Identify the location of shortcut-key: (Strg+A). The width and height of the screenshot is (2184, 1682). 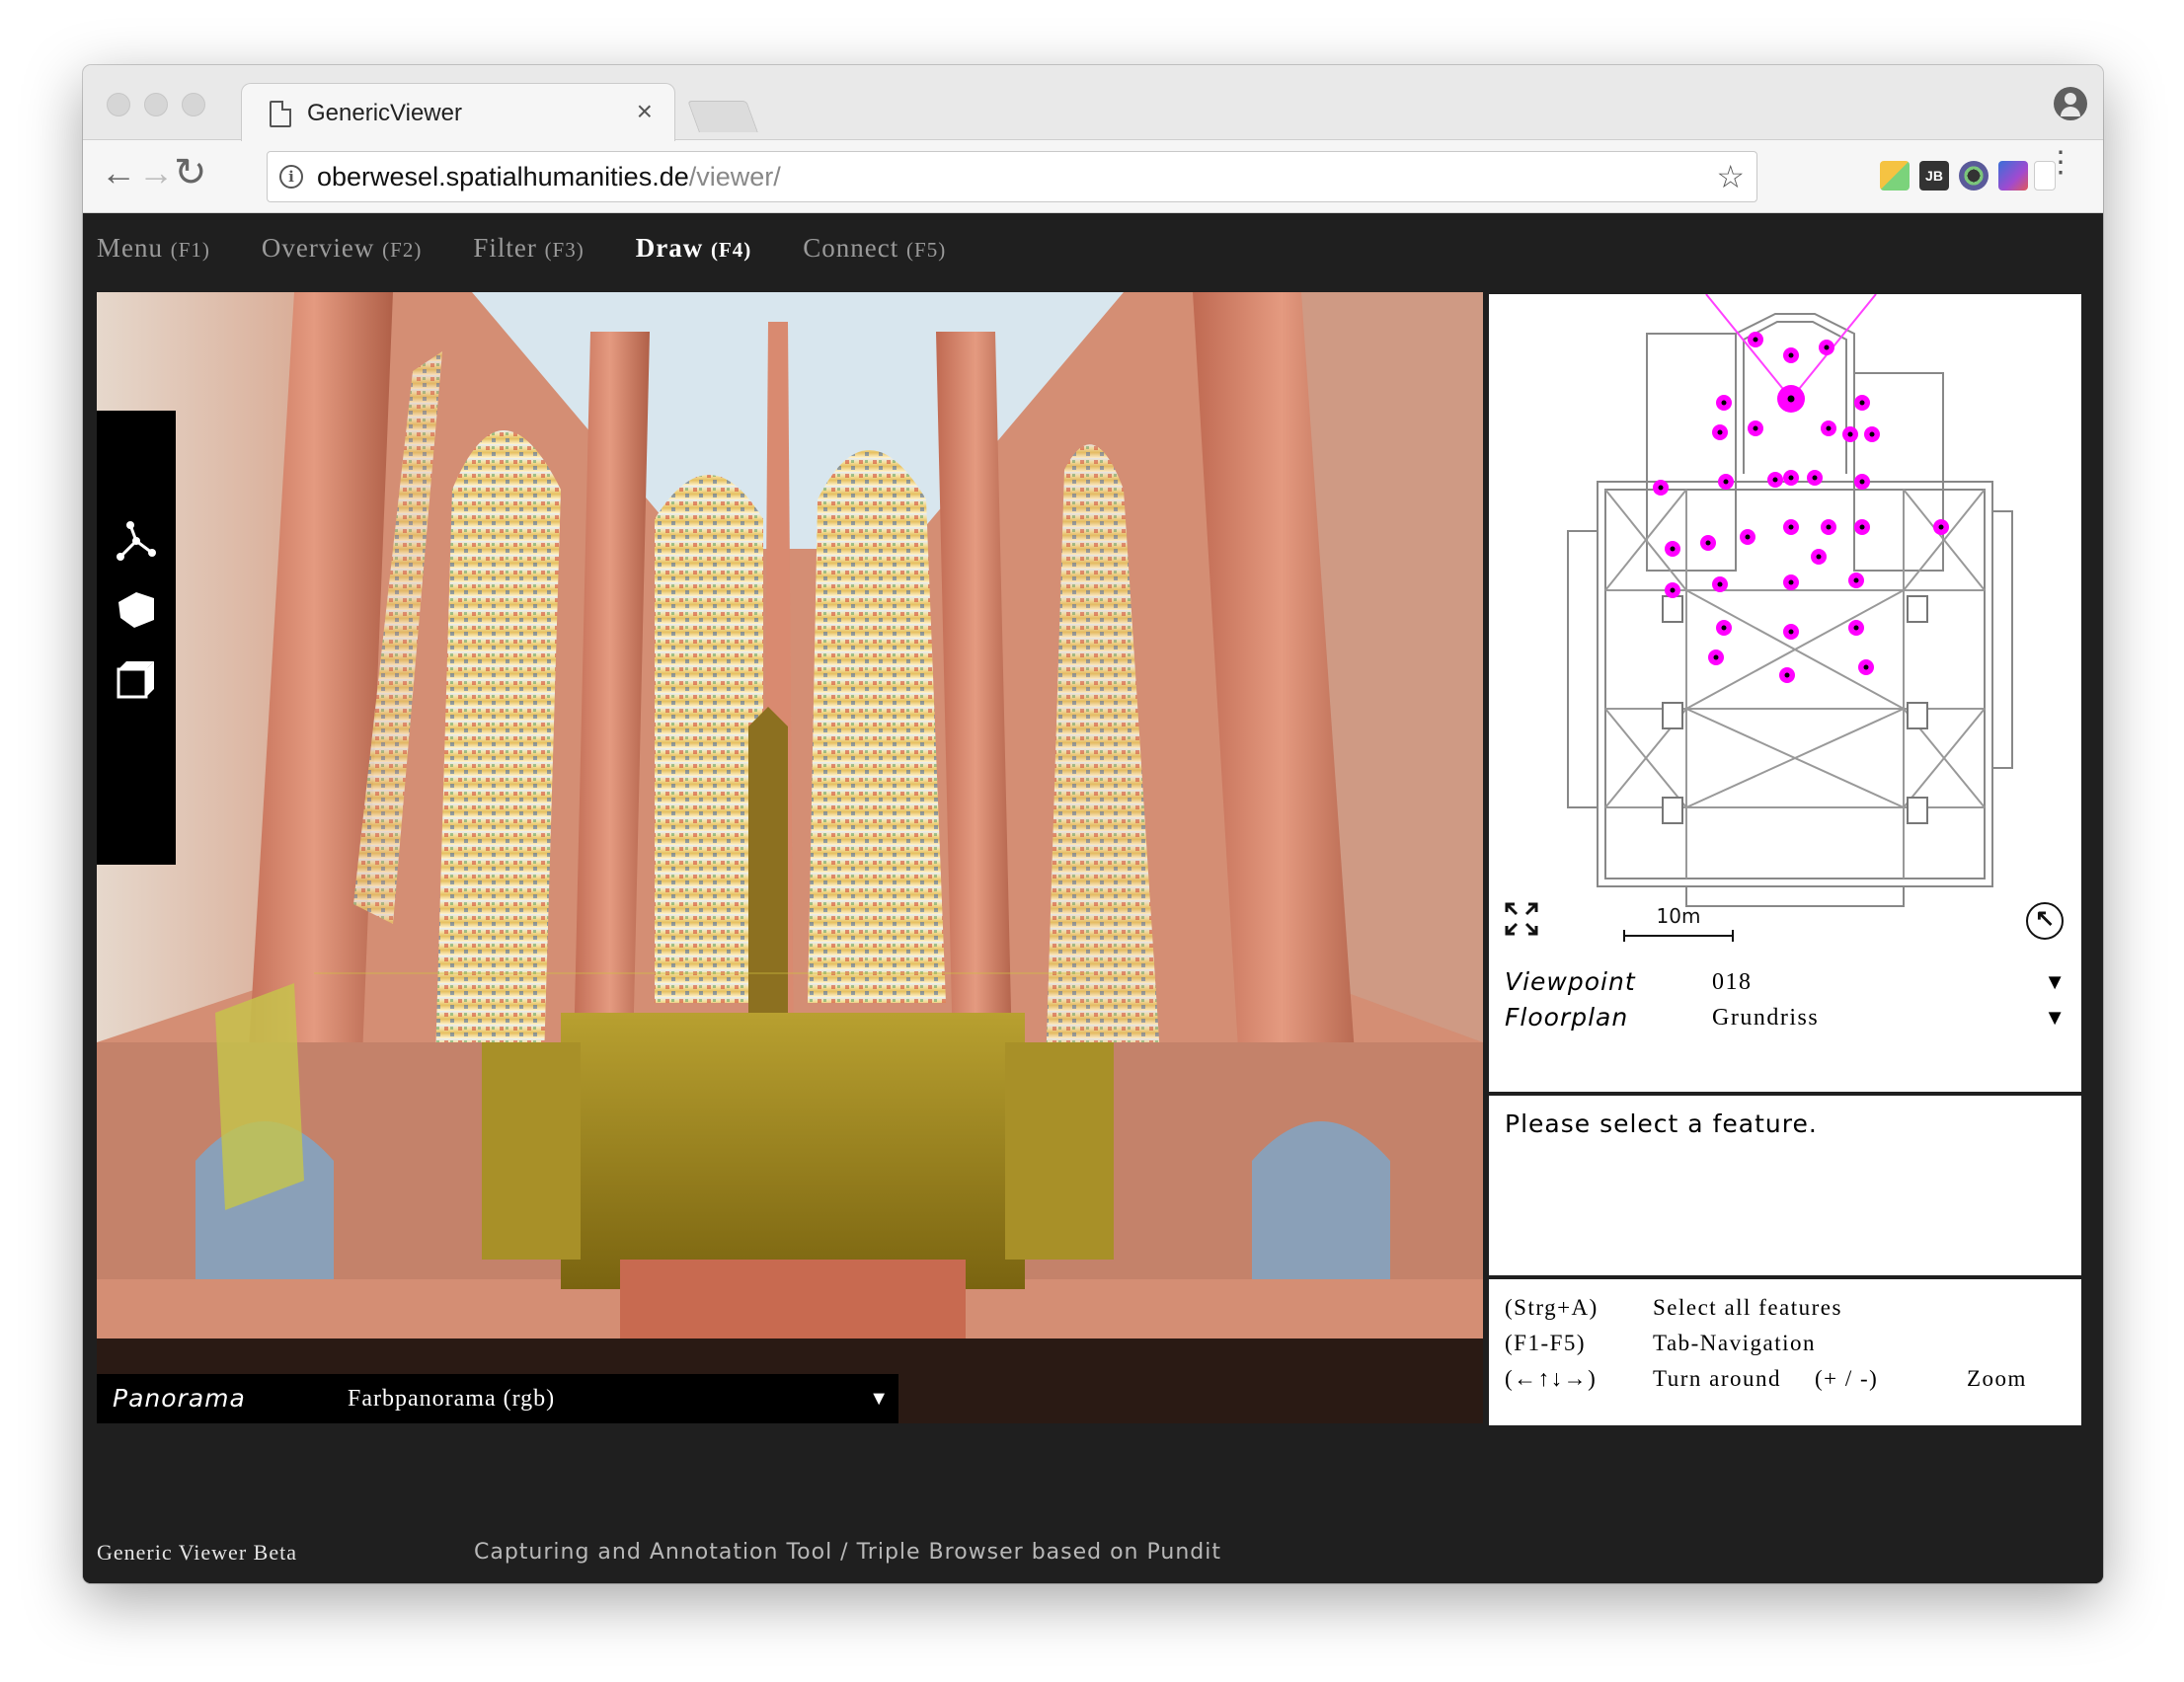
(1552, 1307).